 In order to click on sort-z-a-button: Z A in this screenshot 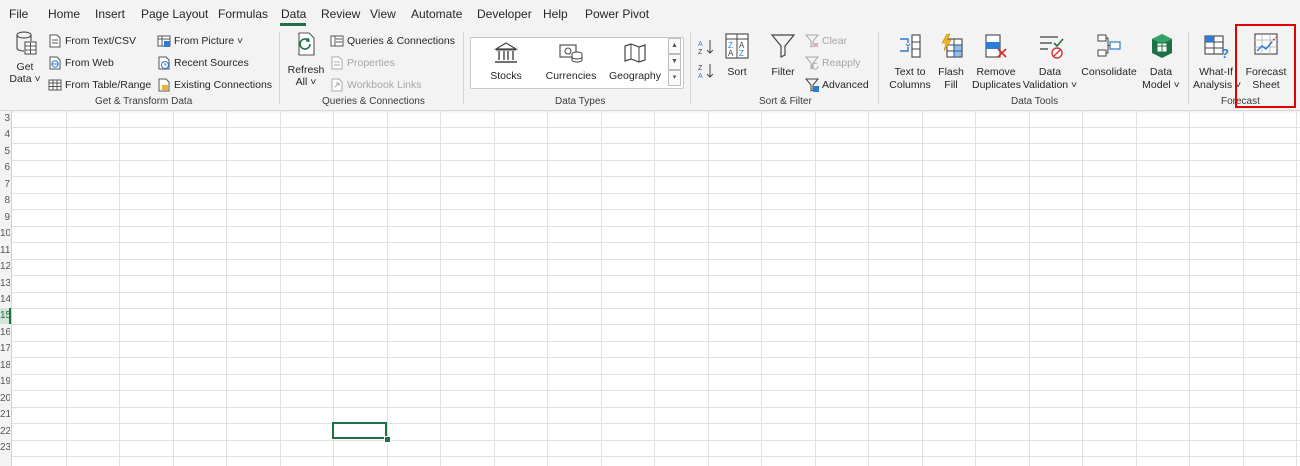, I will do `click(706, 71)`.